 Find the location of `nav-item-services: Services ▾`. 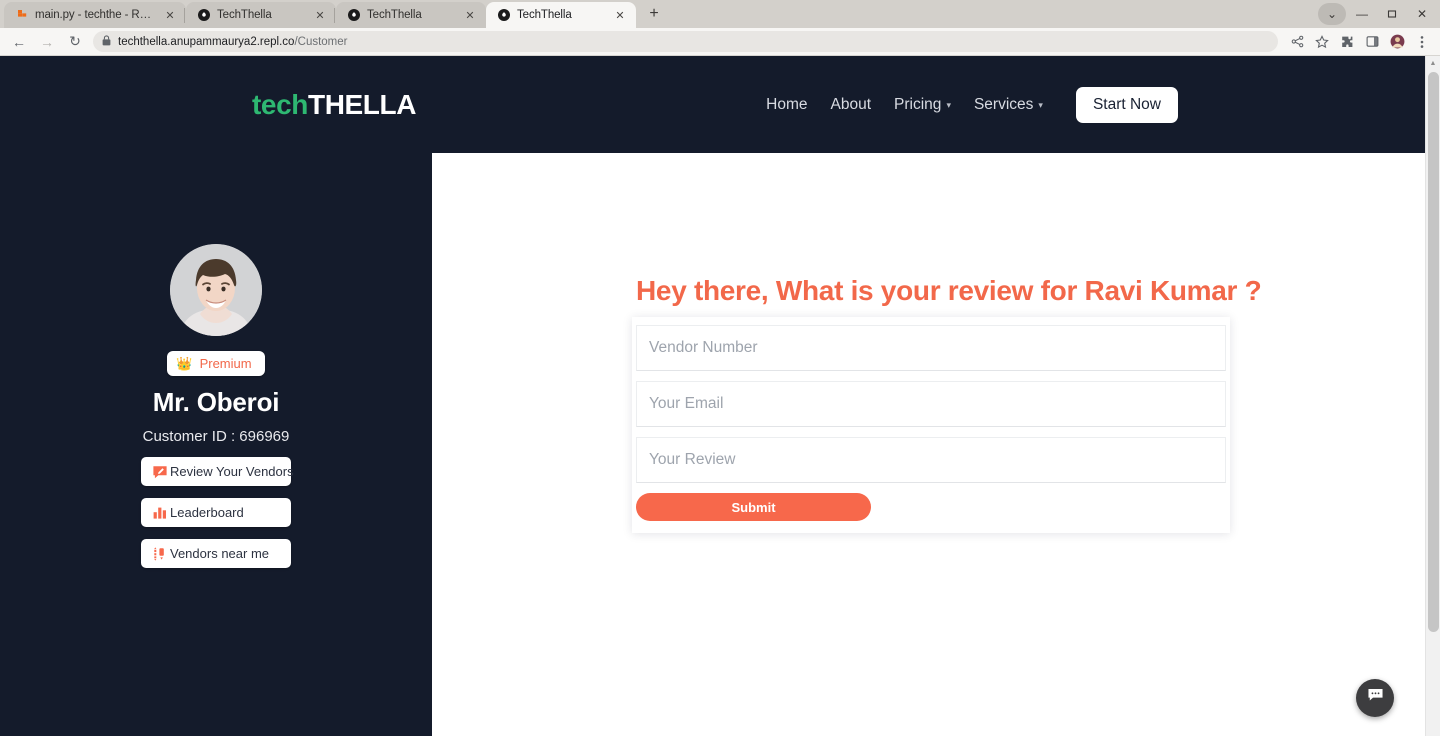

nav-item-services: Services ▾ is located at coordinates (1008, 105).